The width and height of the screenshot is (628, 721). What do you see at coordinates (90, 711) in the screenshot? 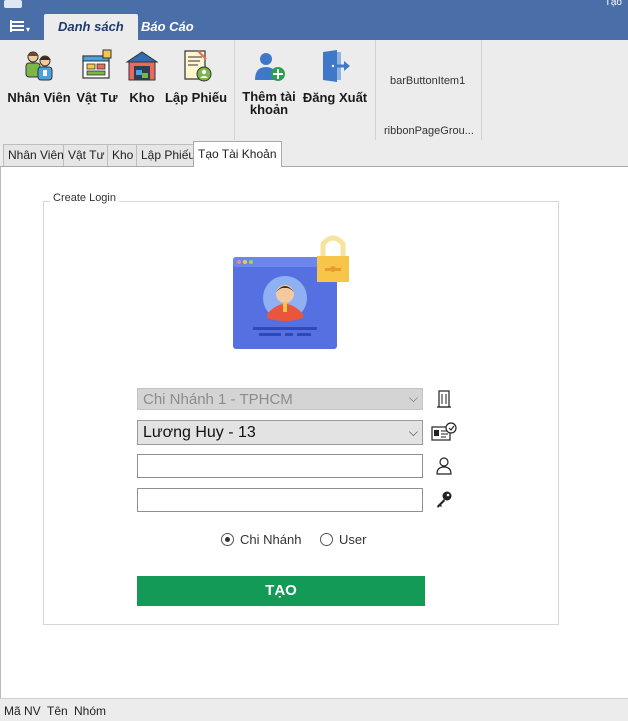
I see `status-nhom: Nhóm` at bounding box center [90, 711].